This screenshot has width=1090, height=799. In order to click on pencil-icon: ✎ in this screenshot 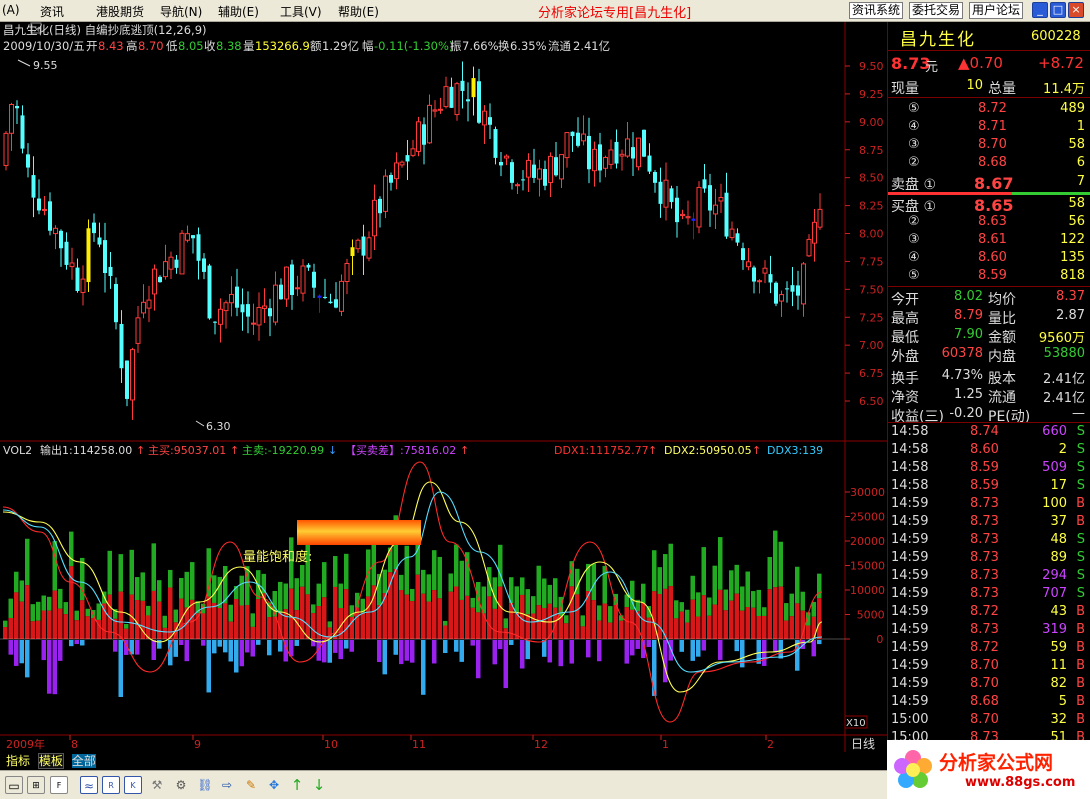, I will do `click(251, 785)`.